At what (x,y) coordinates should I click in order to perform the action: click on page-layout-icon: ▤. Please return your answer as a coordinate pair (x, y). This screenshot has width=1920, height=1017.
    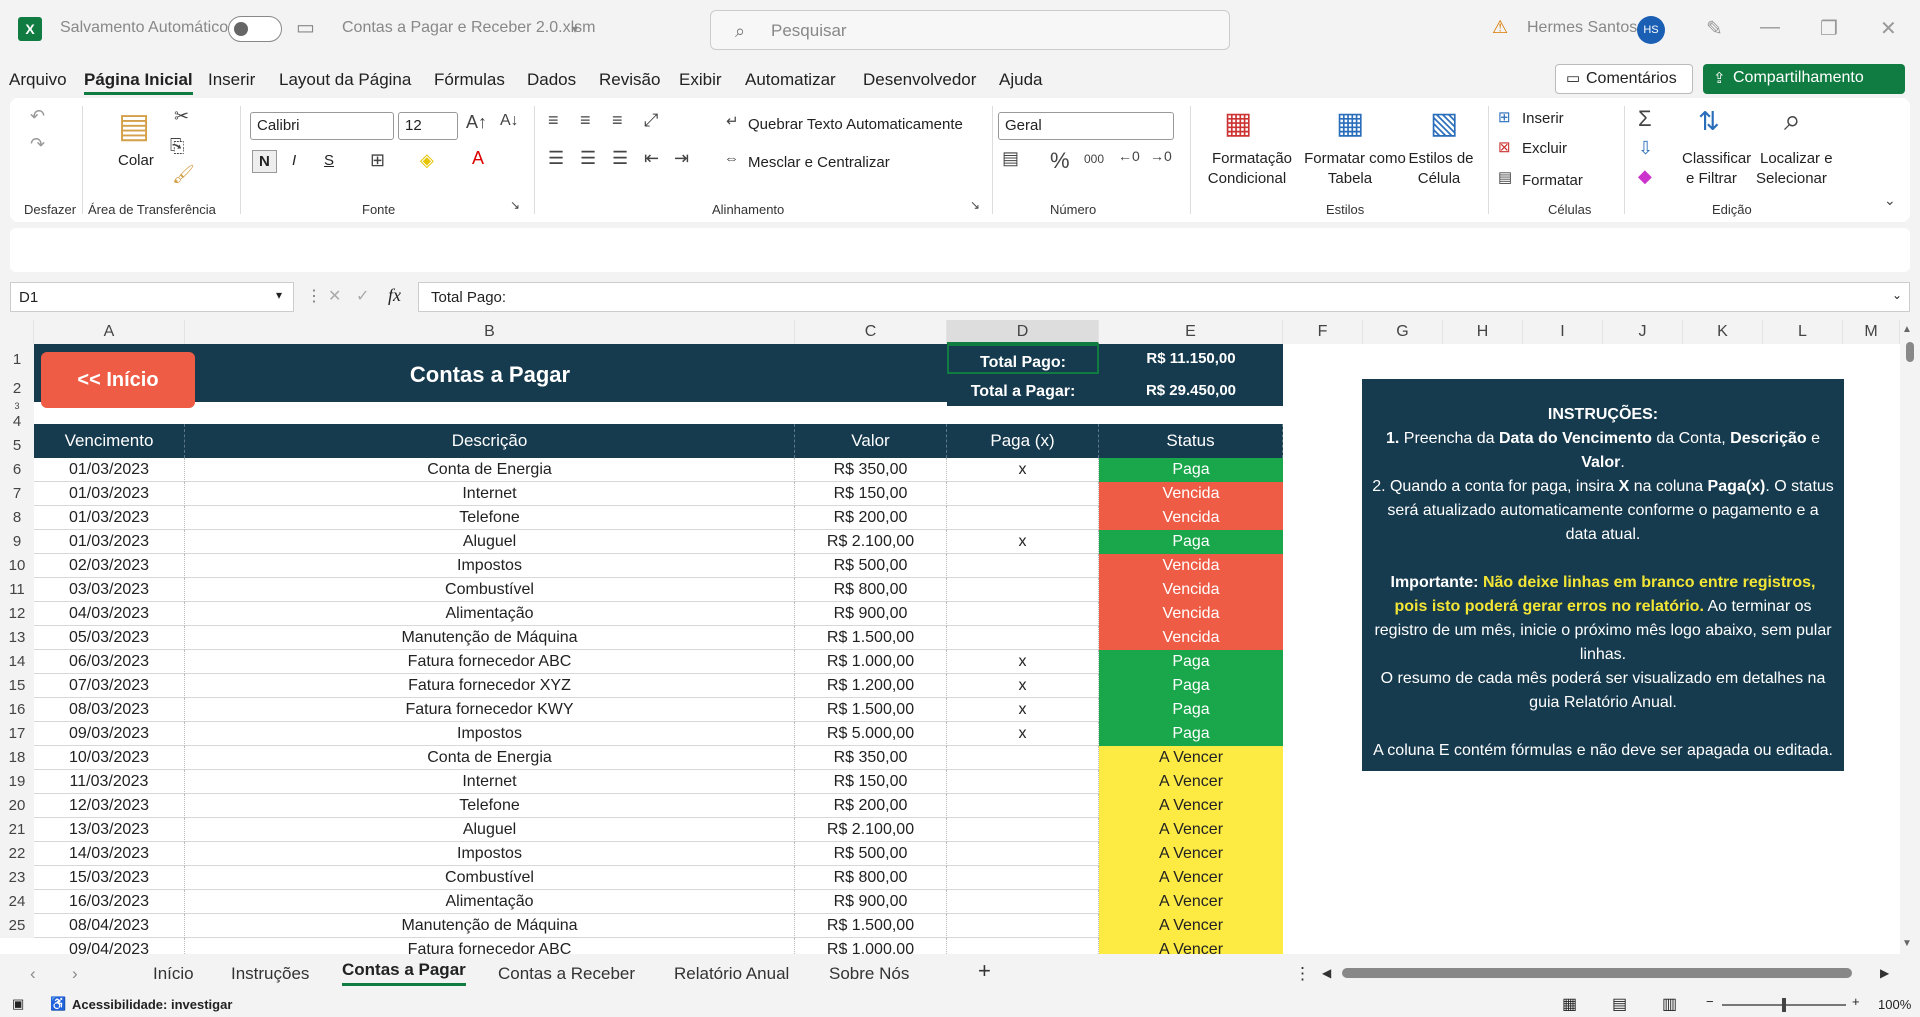
    Looking at the image, I should click on (1619, 1004).